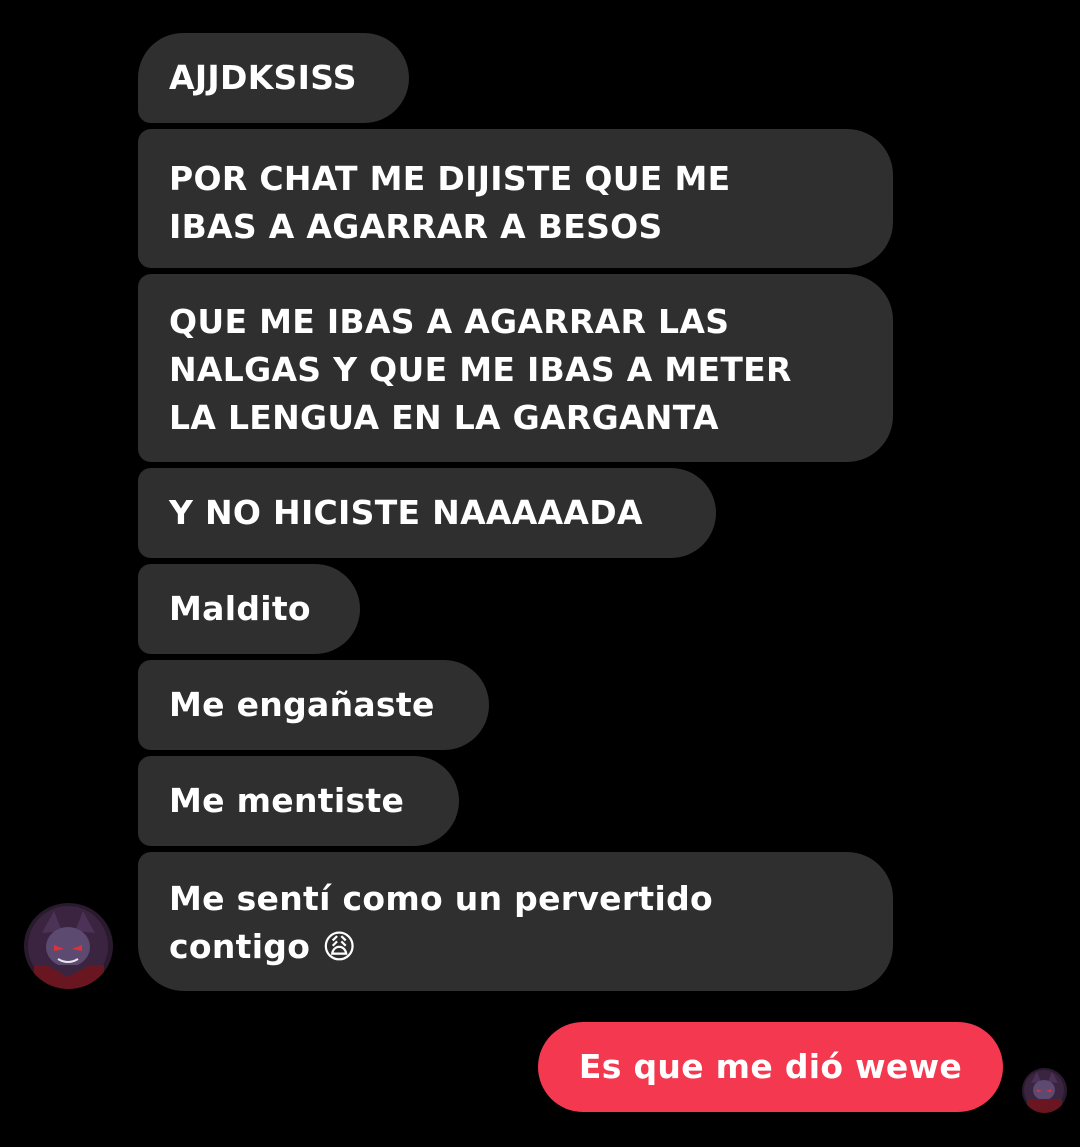 The width and height of the screenshot is (1080, 1147). Describe the element at coordinates (263, 77) in the screenshot. I see `message-text-line: AJJDKSISS` at that location.